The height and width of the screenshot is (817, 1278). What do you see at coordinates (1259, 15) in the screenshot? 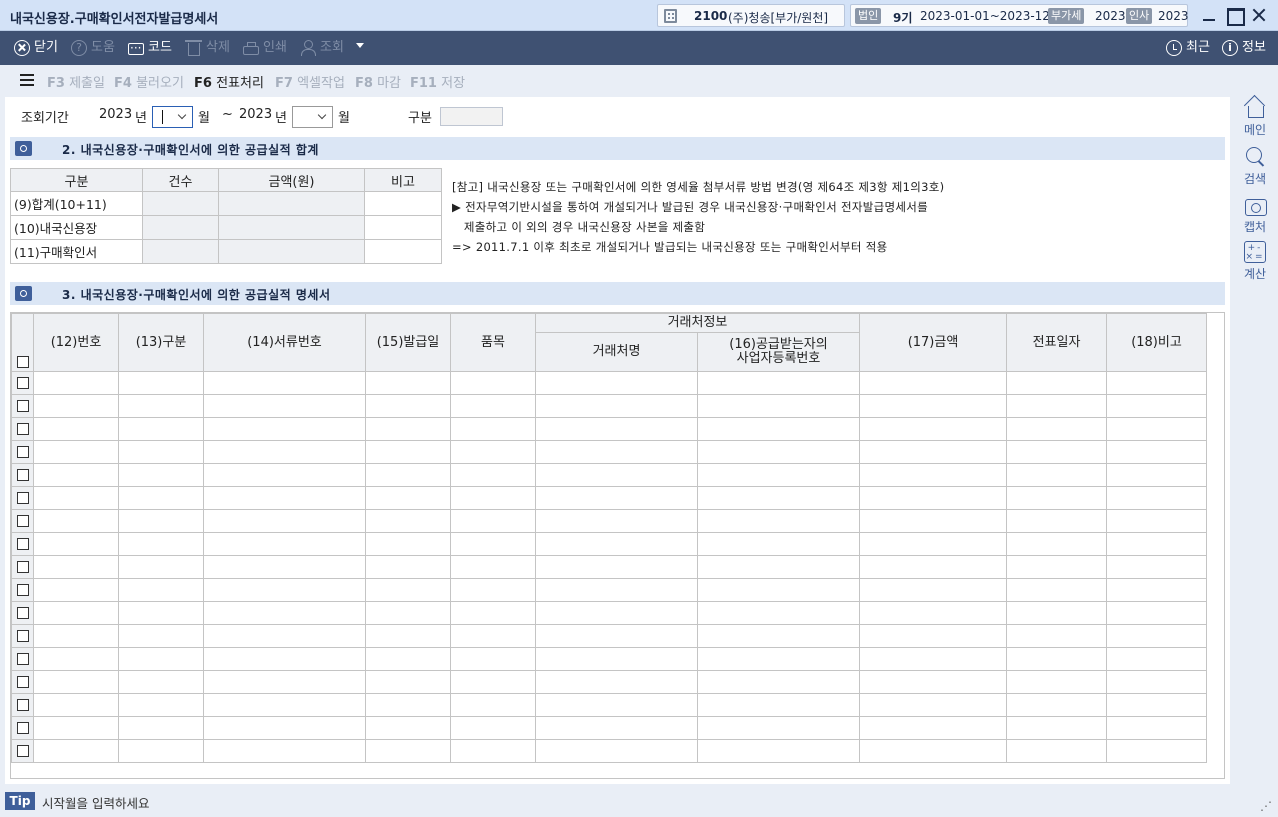
I see `close-icon` at bounding box center [1259, 15].